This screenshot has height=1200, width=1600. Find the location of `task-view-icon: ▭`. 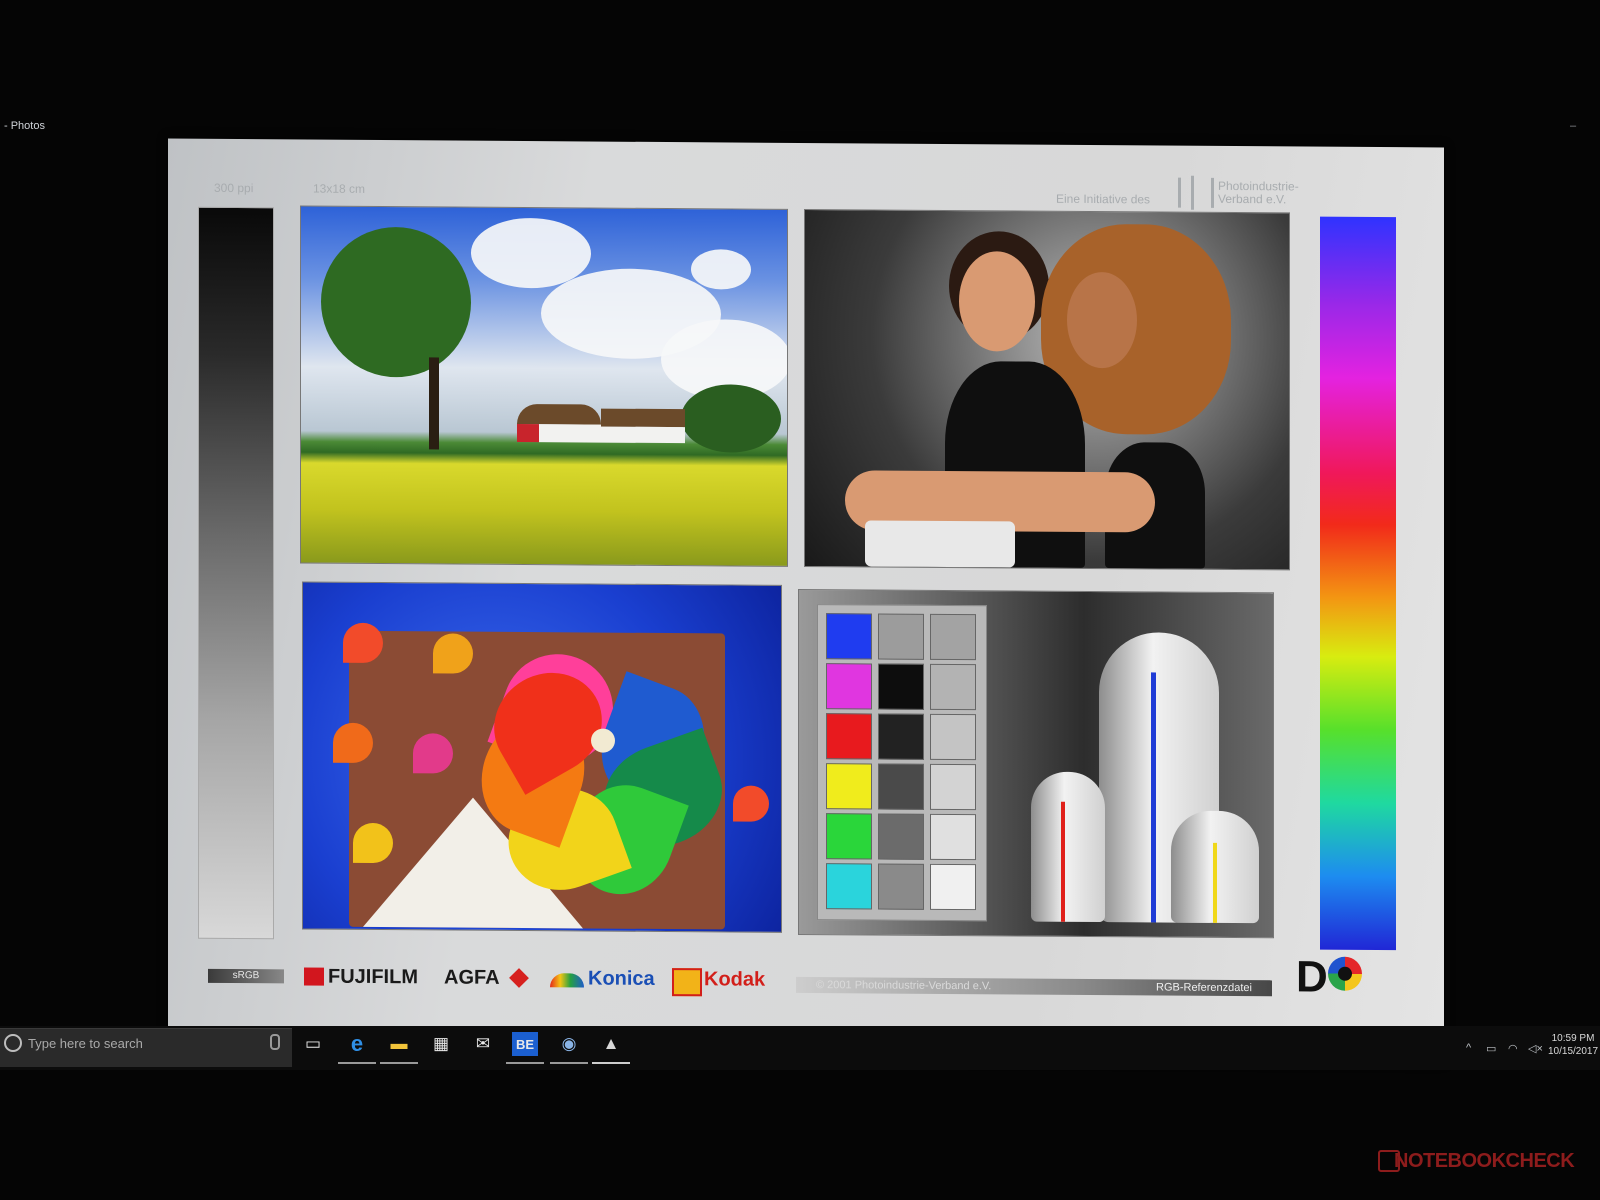

task-view-icon: ▭ is located at coordinates (313, 1044).